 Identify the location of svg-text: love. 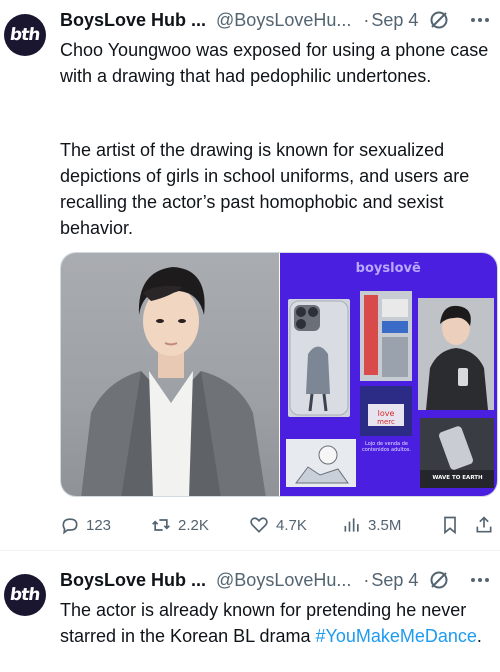
(385, 413).